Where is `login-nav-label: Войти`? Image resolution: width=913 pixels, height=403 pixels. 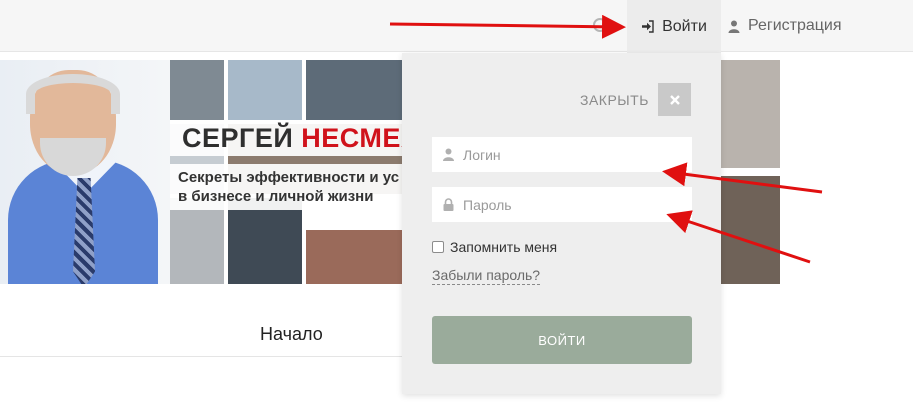
login-nav-label: Войти is located at coordinates (684, 26).